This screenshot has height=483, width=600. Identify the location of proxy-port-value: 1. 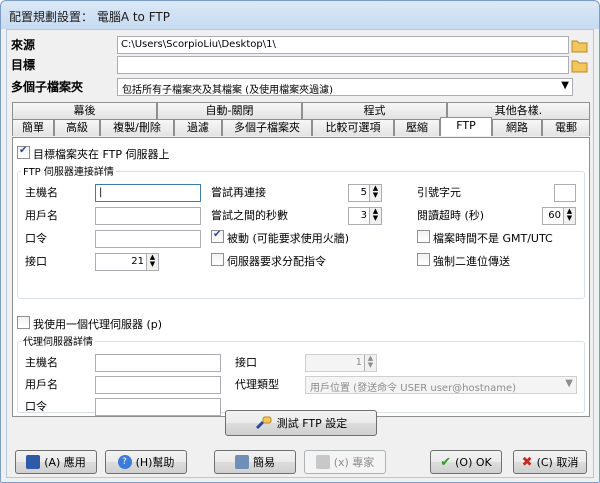
(358, 362).